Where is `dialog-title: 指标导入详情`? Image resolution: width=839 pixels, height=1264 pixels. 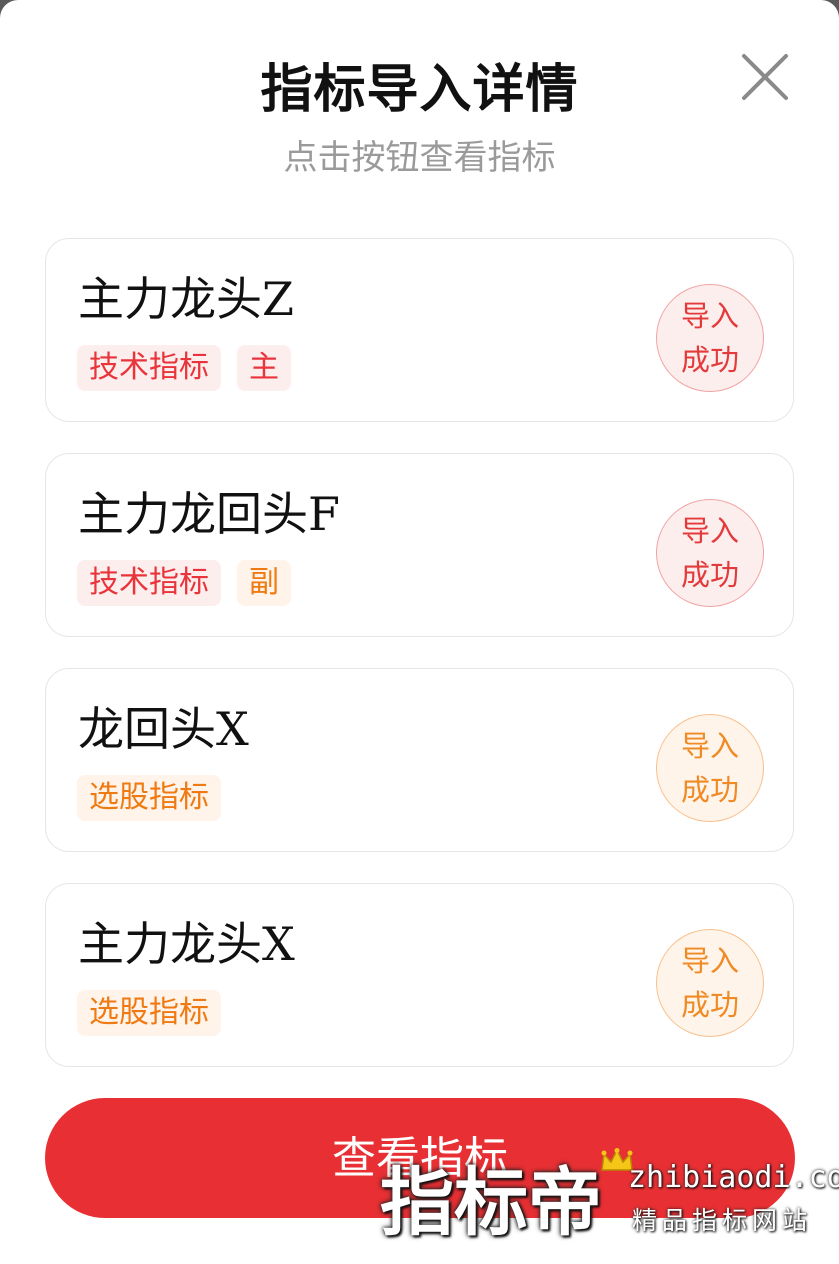
dialog-title: 指标导入详情 is located at coordinates (419, 90).